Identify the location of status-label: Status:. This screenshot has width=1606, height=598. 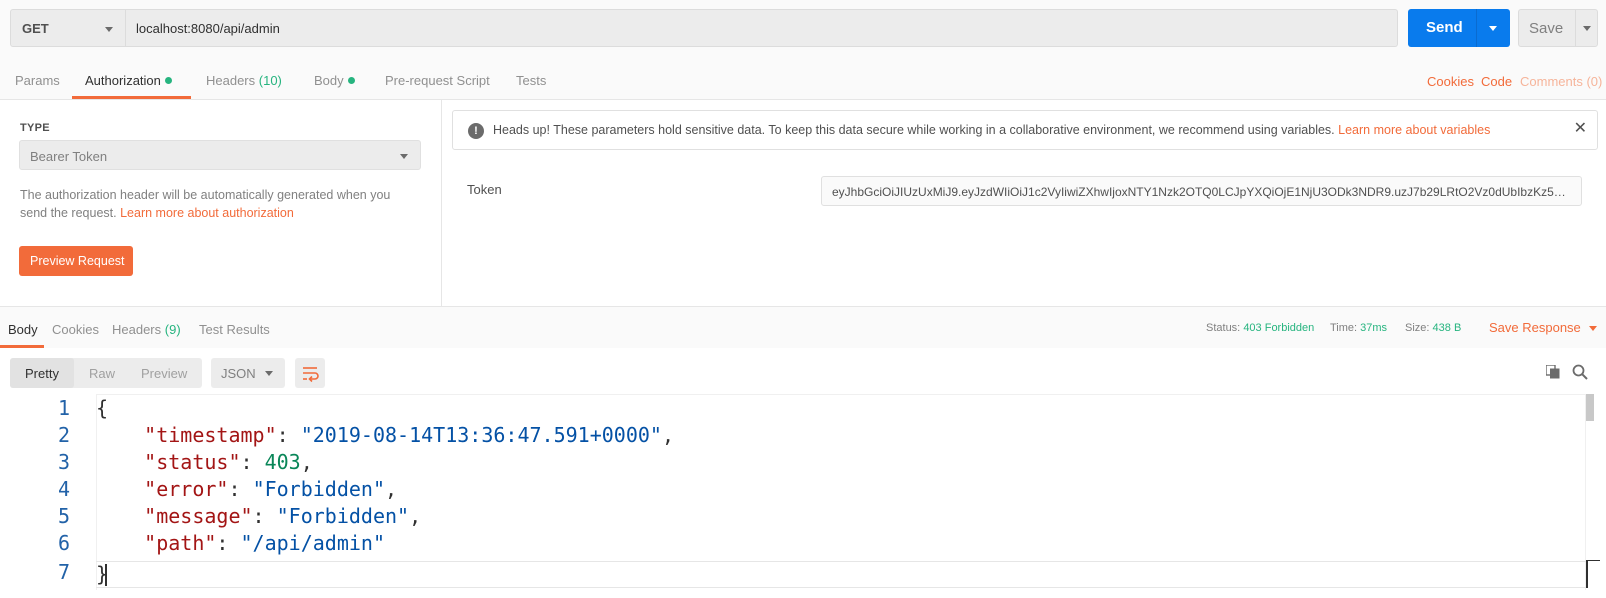
(1223, 328).